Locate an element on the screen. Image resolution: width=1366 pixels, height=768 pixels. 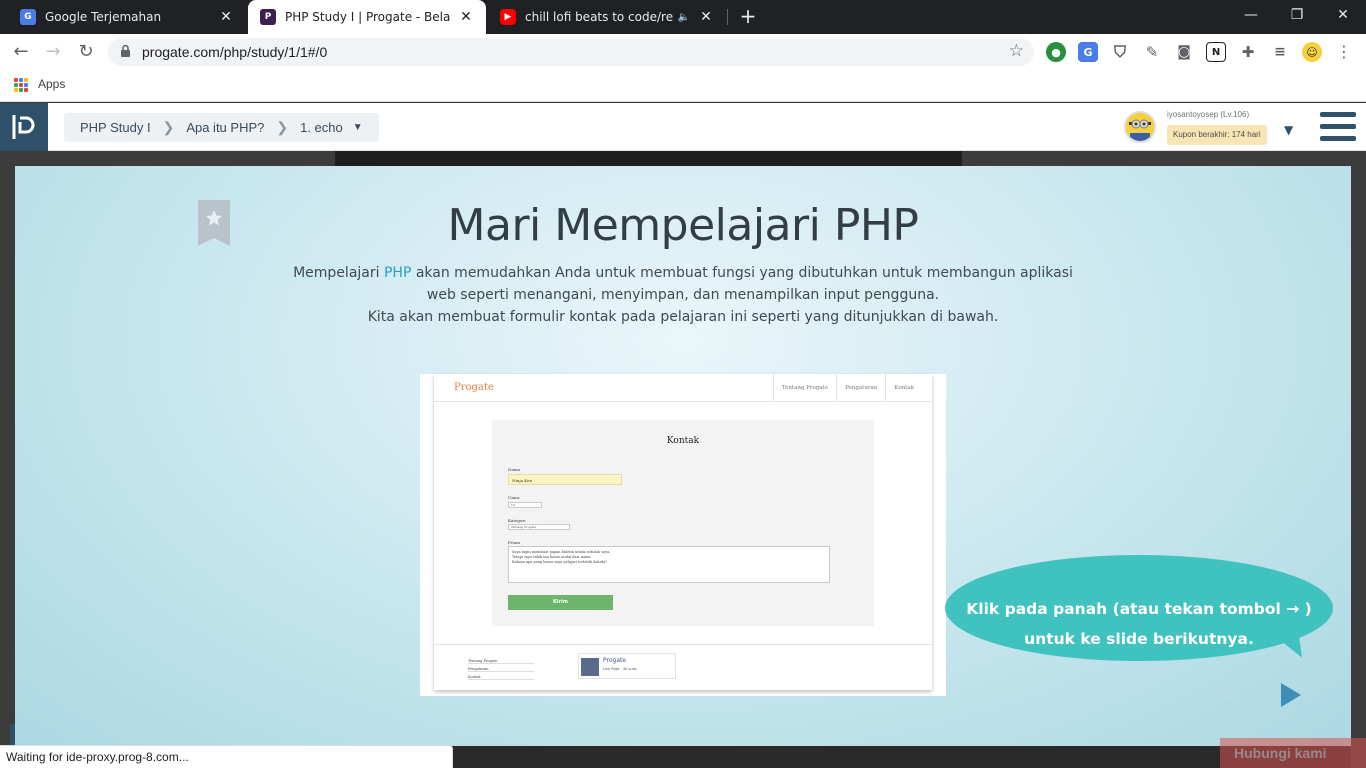
breadcrumb-course: PHP Study I is located at coordinates (115, 127).